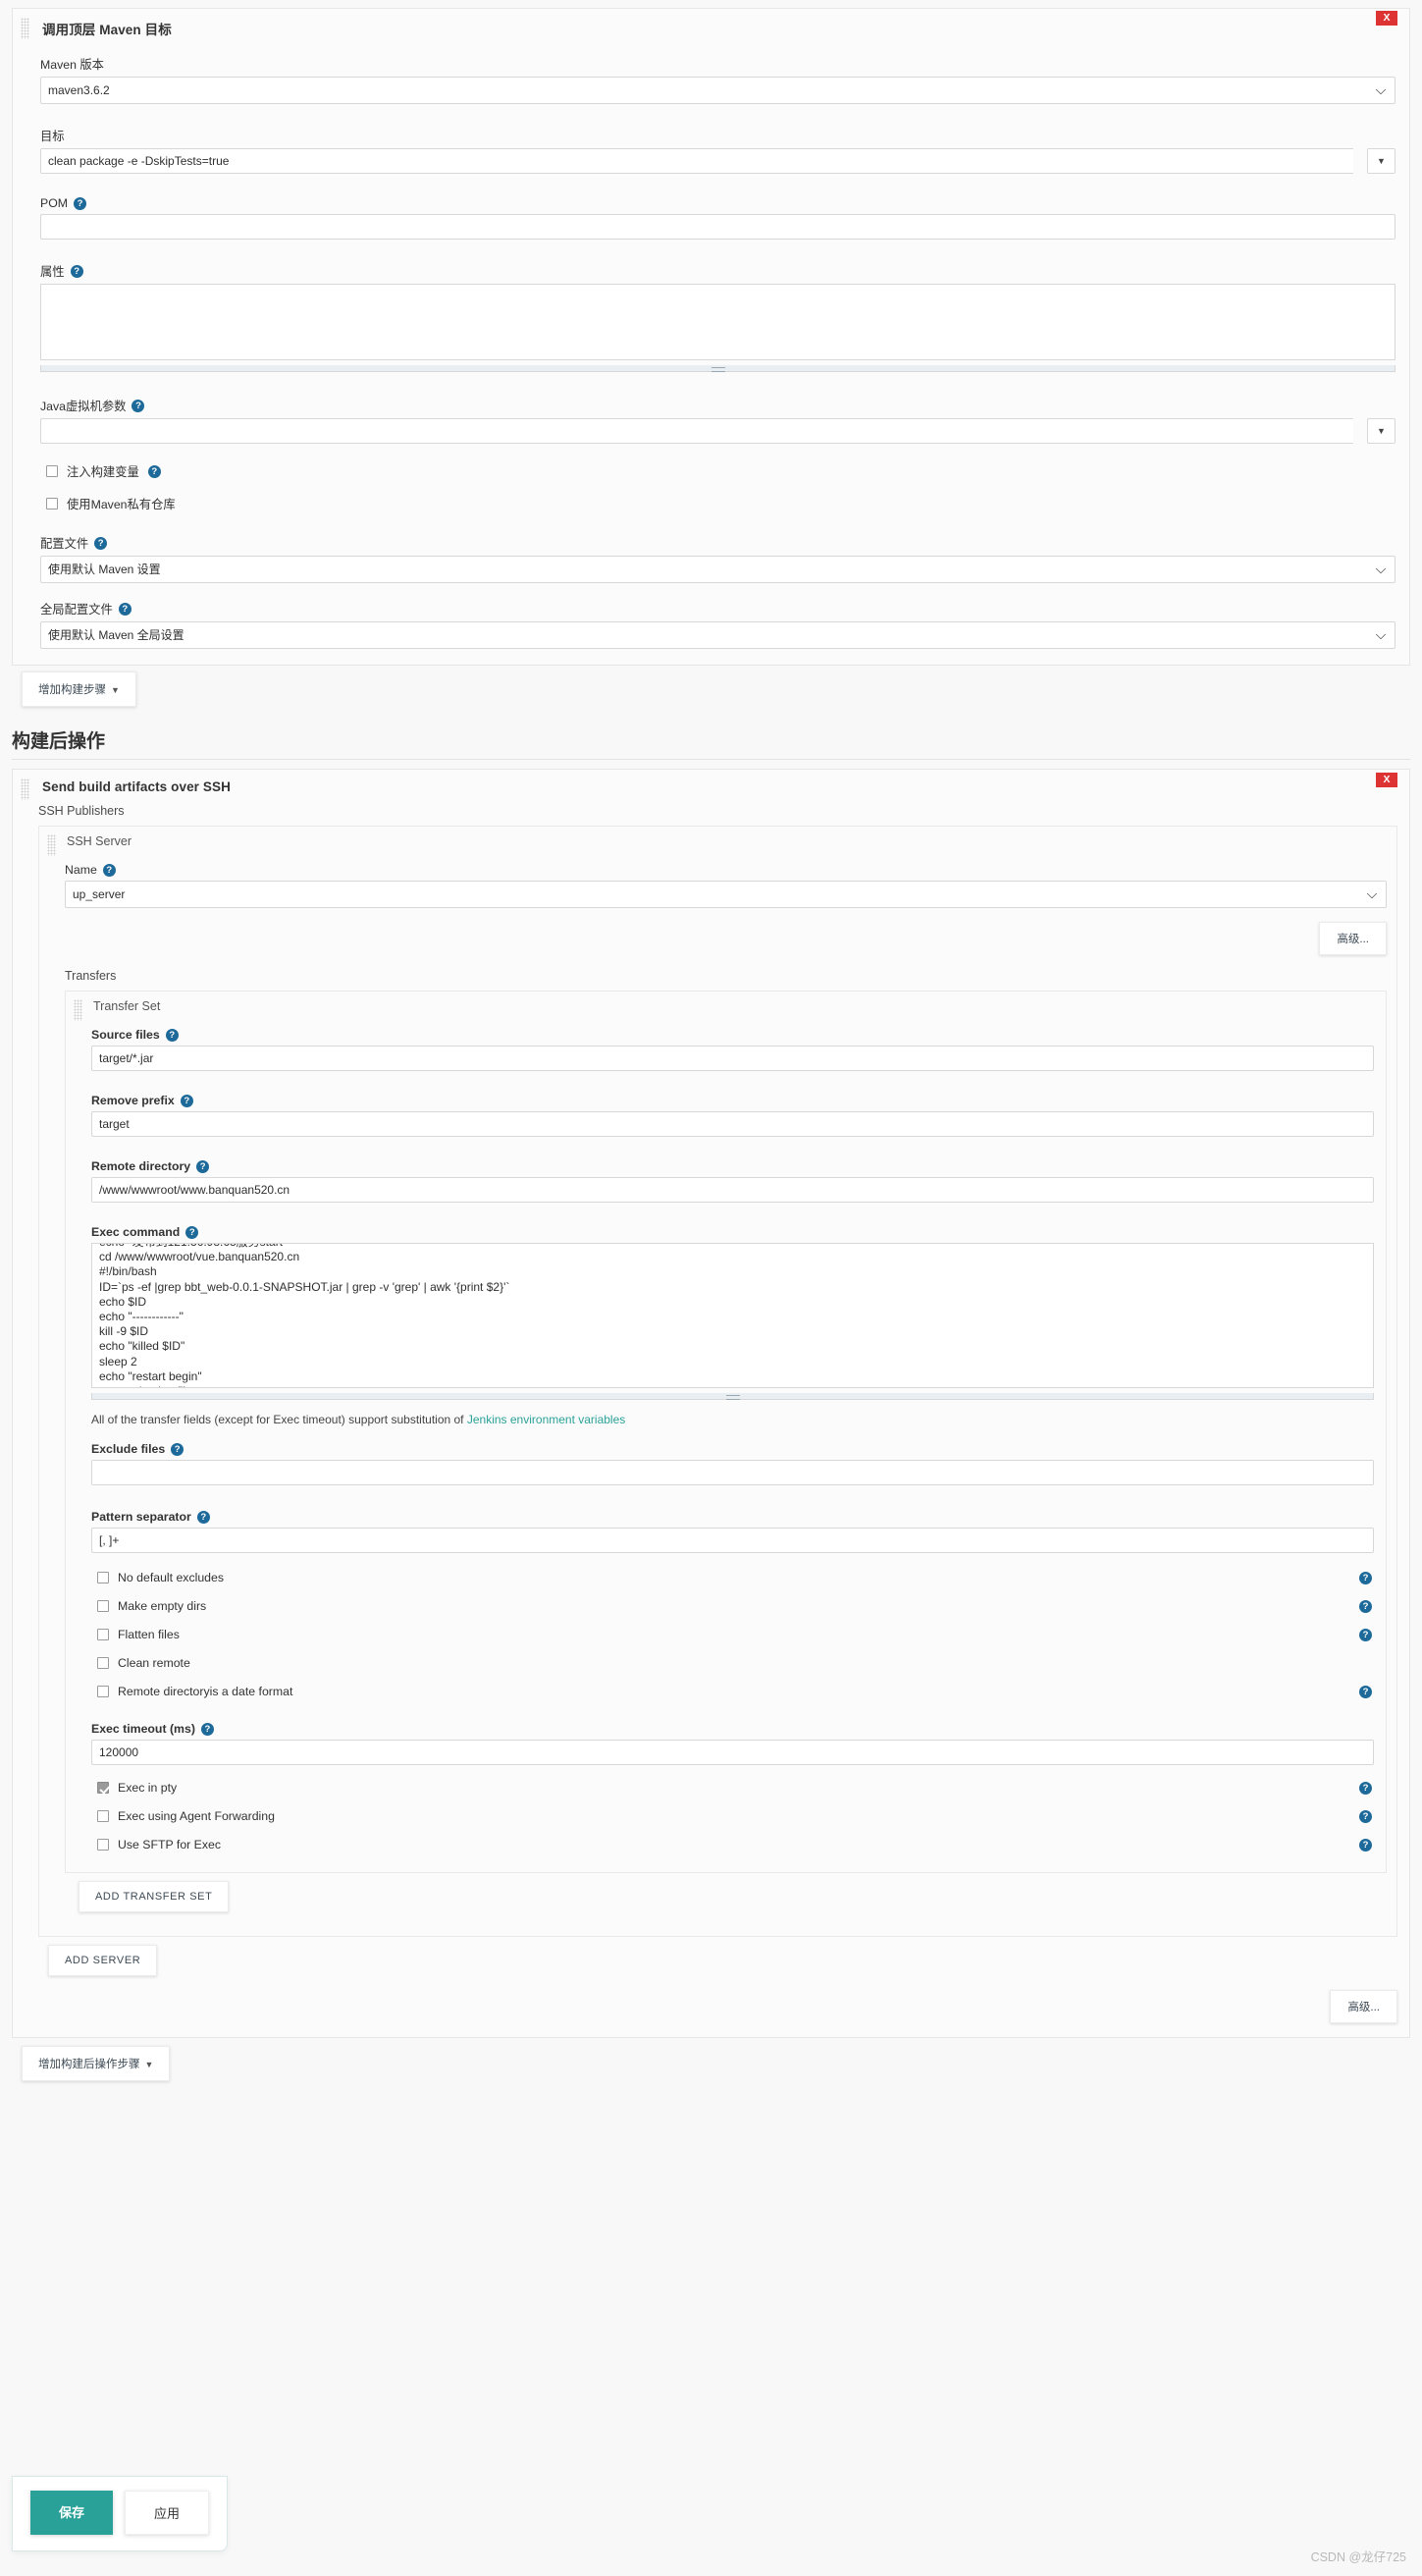 Image resolution: width=1422 pixels, height=2576 pixels. What do you see at coordinates (732, 1058) in the screenshot?
I see `source-files-input` at bounding box center [732, 1058].